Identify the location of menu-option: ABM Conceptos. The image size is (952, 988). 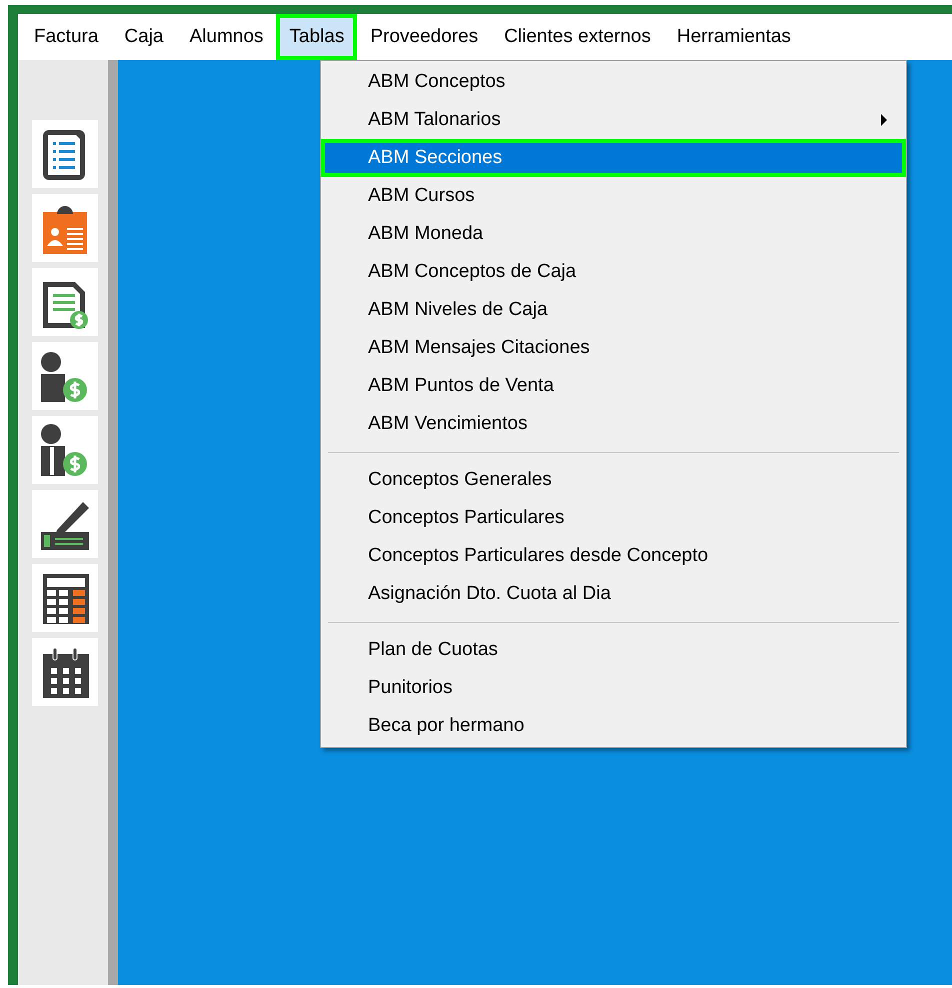
(613, 82).